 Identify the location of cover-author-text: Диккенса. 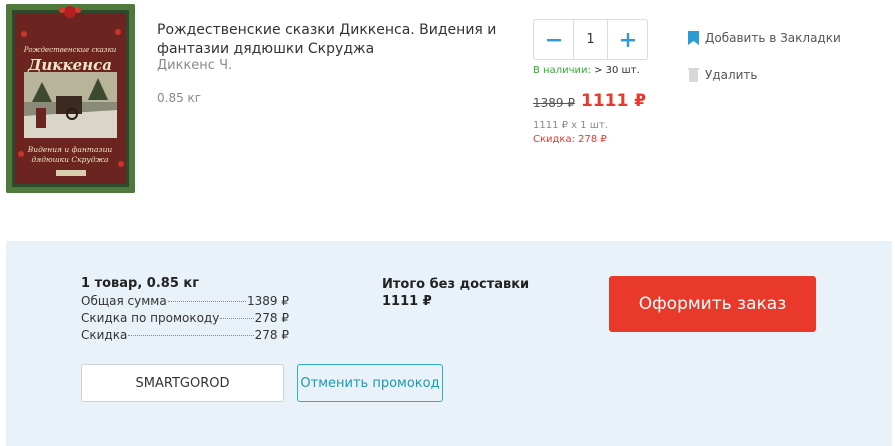
(69, 65).